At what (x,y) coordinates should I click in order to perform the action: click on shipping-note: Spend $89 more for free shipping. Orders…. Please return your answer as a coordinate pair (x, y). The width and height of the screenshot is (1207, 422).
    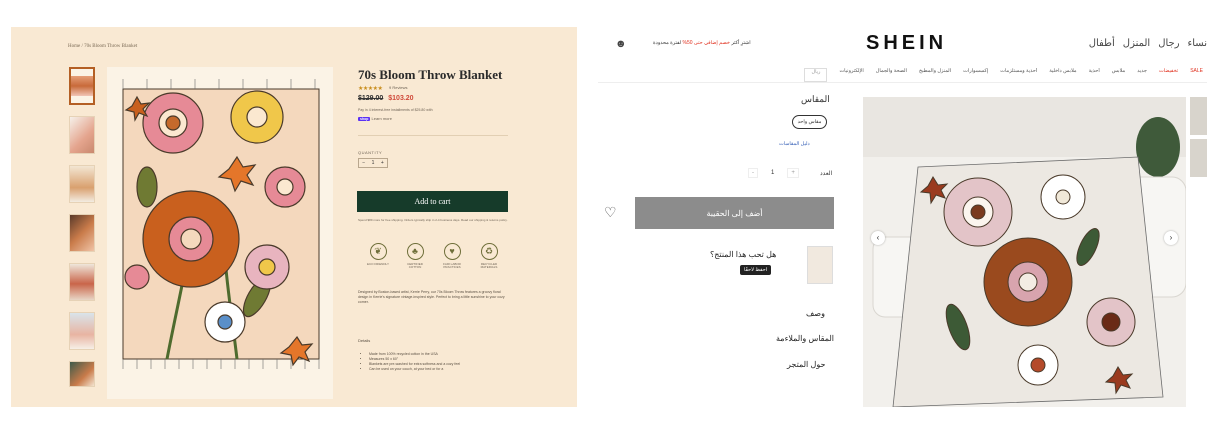
    Looking at the image, I should click on (433, 220).